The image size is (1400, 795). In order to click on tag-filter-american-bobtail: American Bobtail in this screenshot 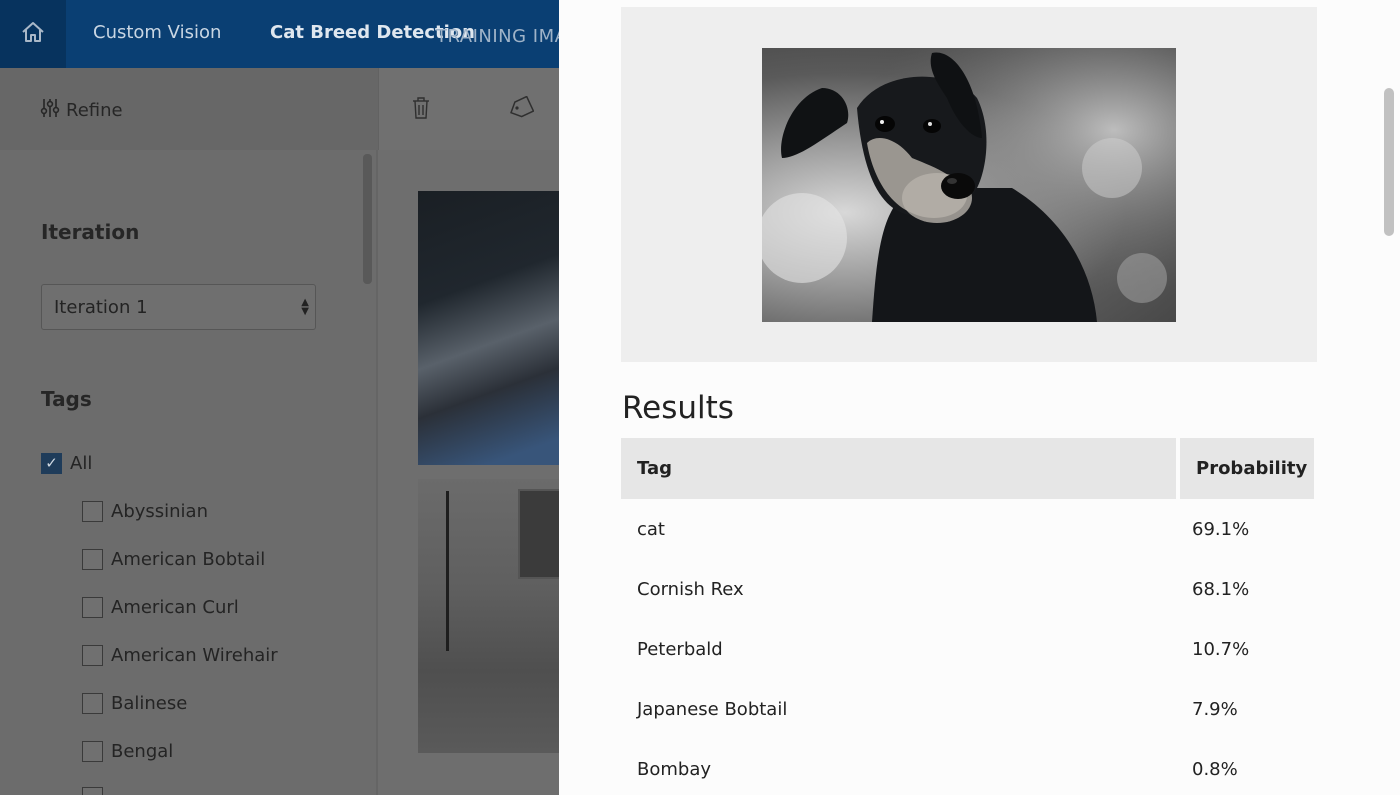, I will do `click(173, 559)`.